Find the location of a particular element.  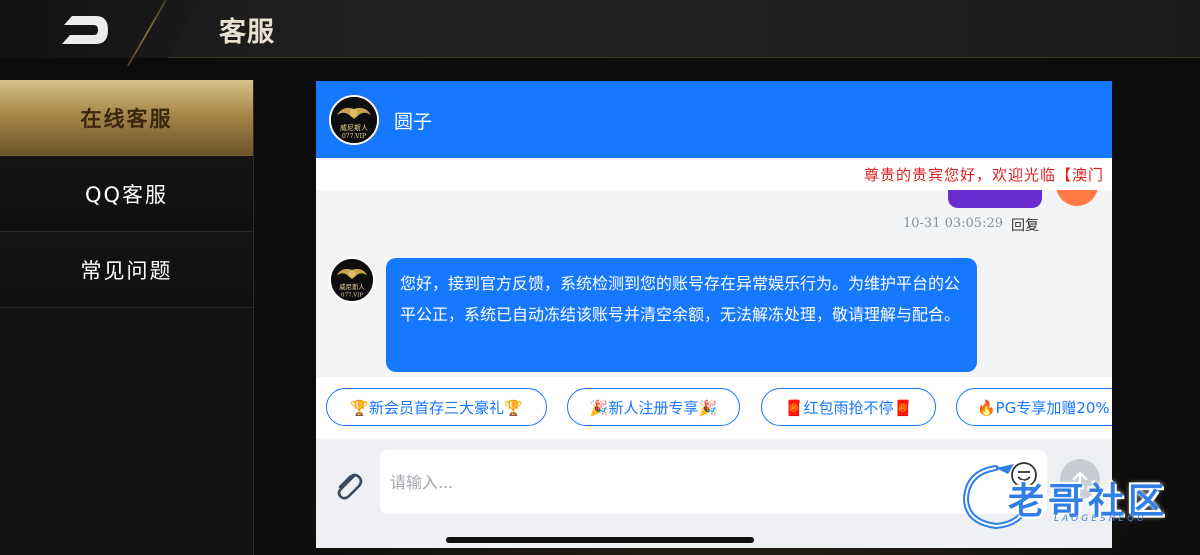

emoji-icon is located at coordinates (1024, 475).